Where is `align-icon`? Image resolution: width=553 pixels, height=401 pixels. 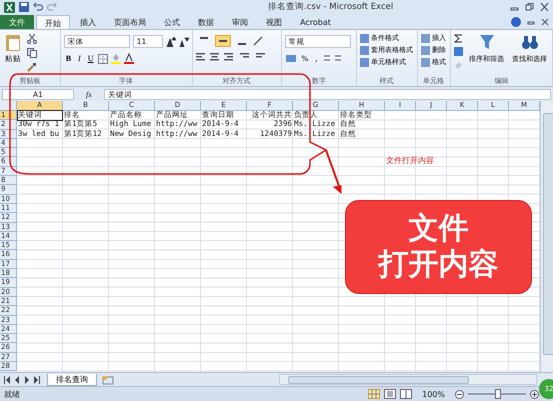 align-icon is located at coordinates (223, 41).